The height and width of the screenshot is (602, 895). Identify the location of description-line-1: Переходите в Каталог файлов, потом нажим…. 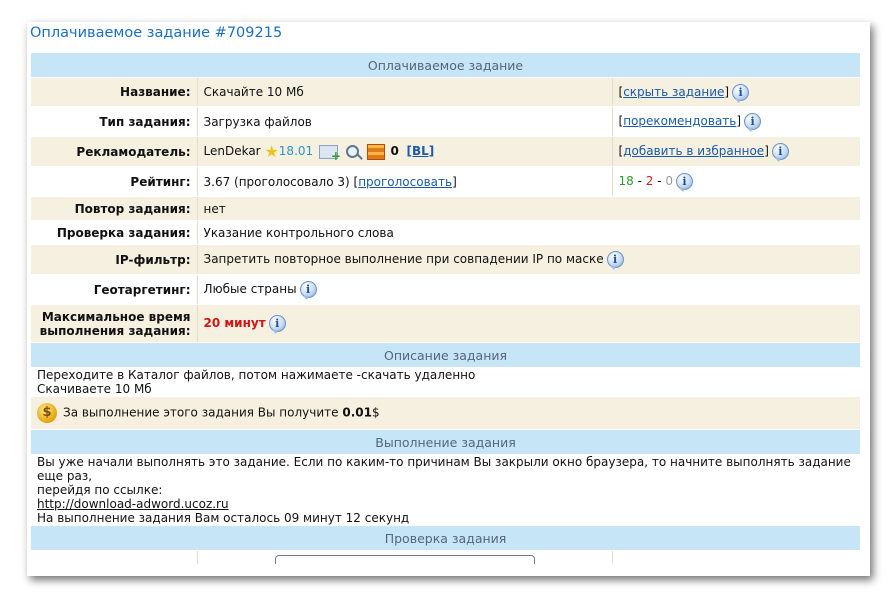
(256, 375).